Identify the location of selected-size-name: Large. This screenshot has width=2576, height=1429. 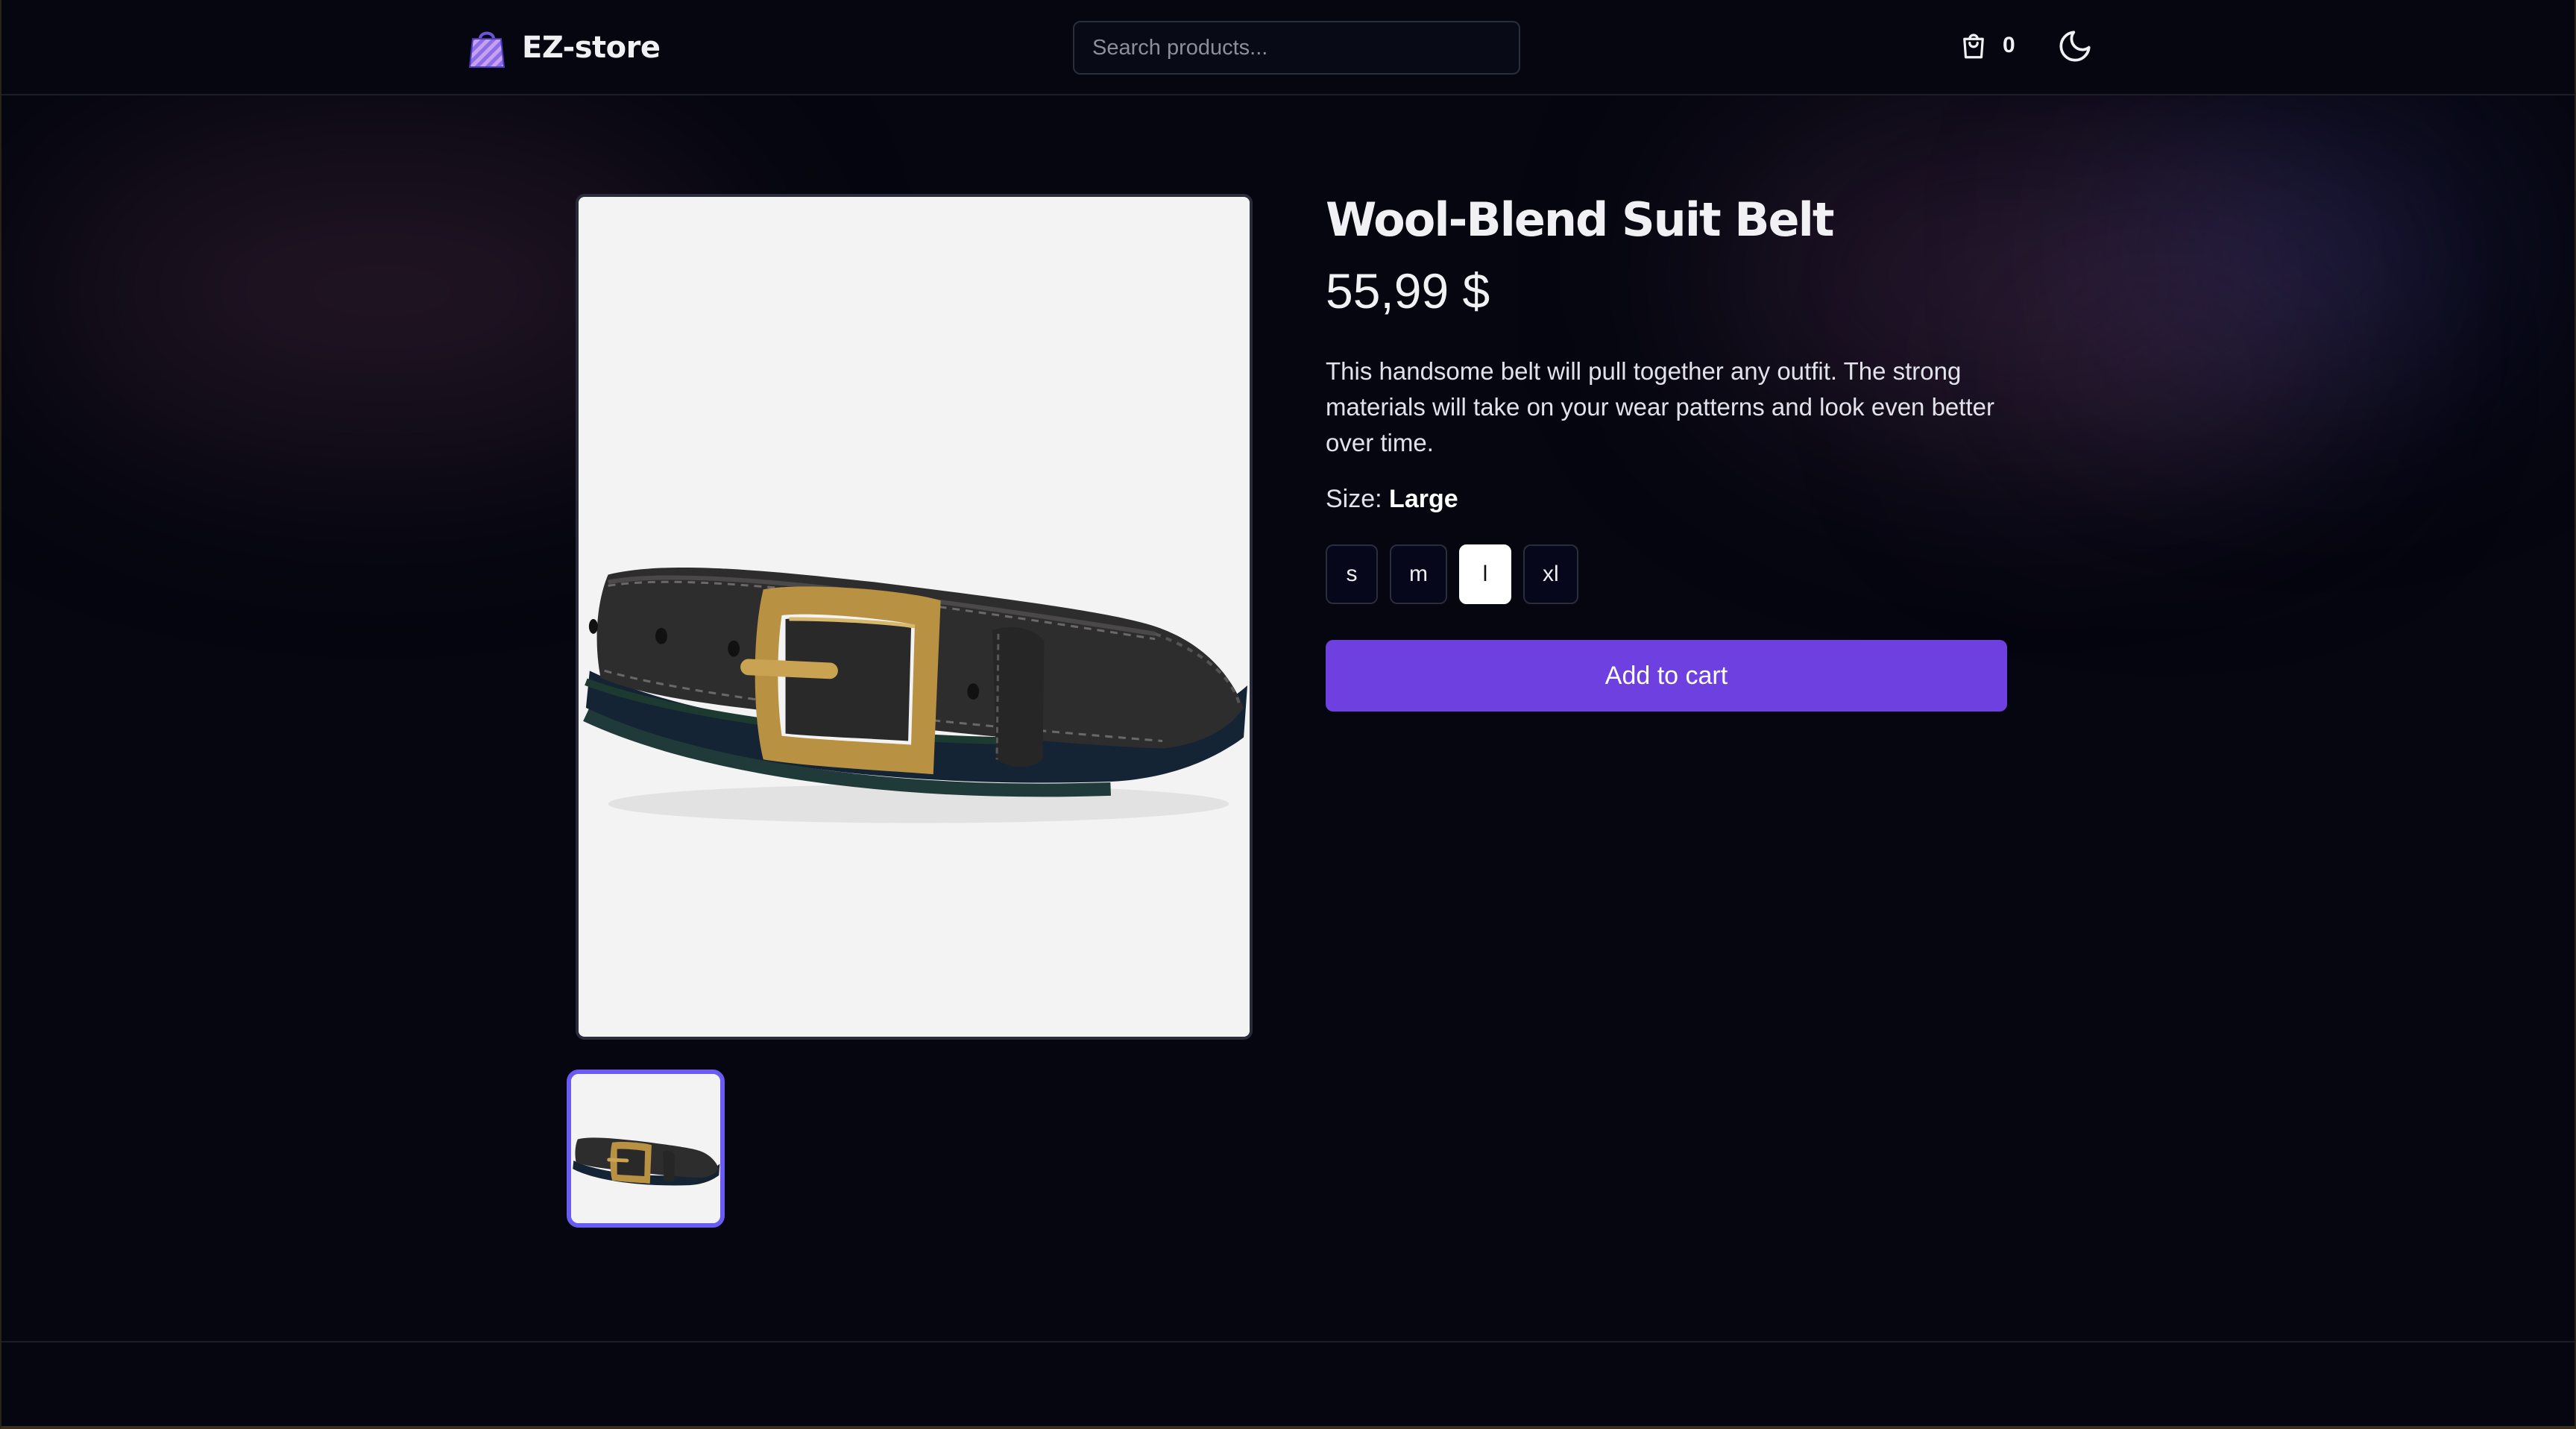
(1423, 499).